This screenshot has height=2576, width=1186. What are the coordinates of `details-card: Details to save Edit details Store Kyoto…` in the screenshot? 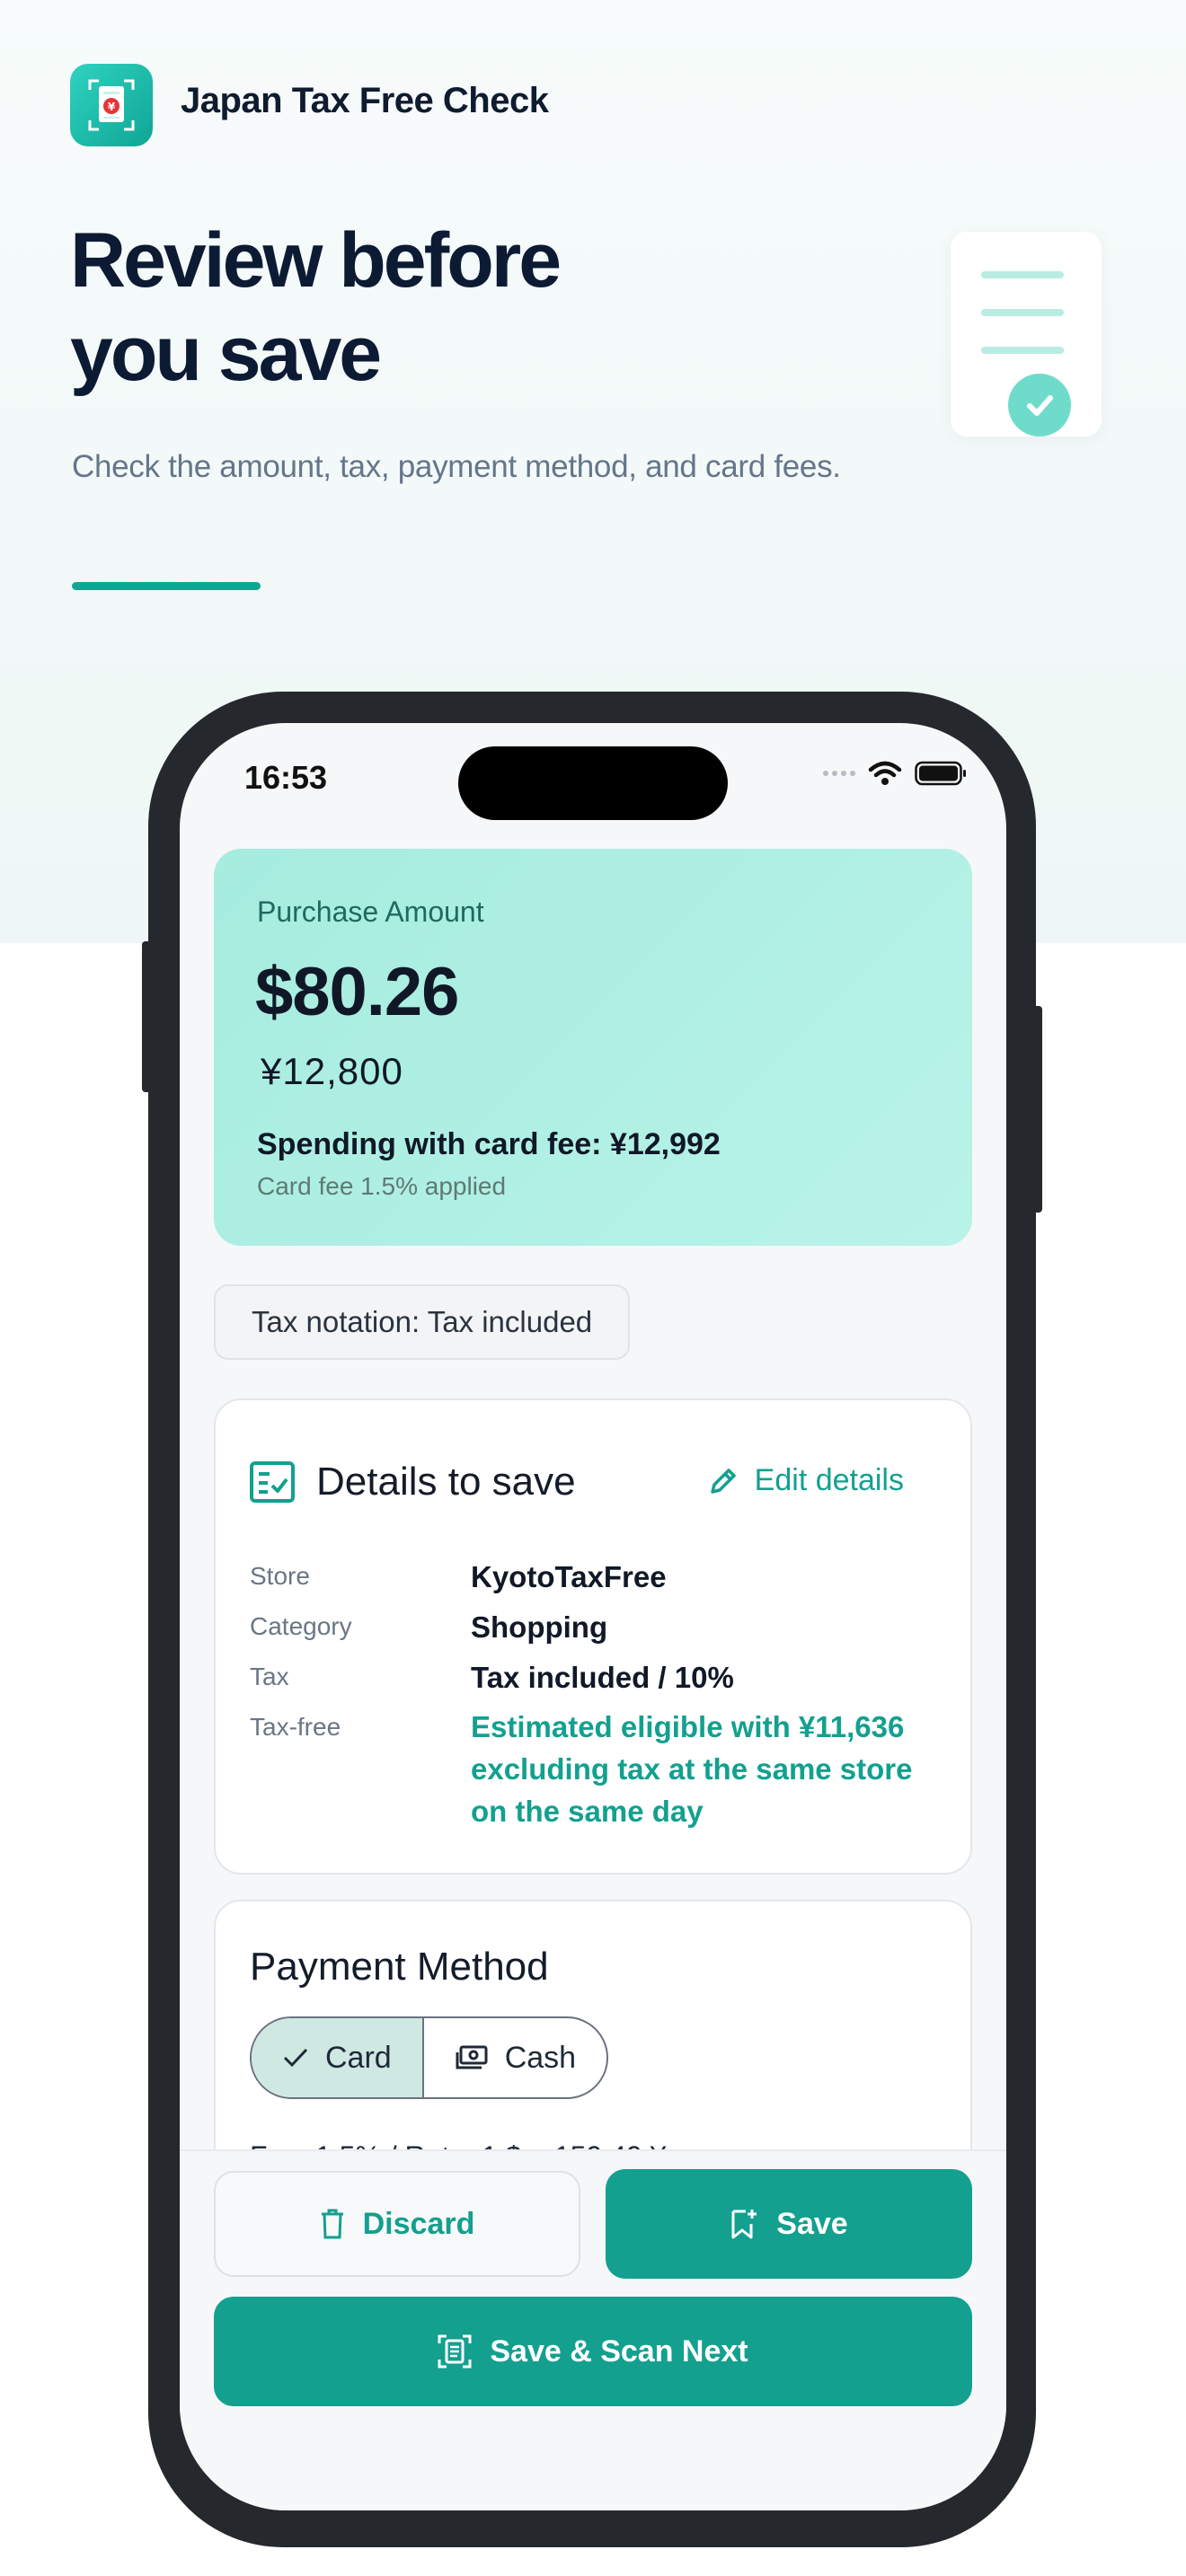 It's located at (593, 1636).